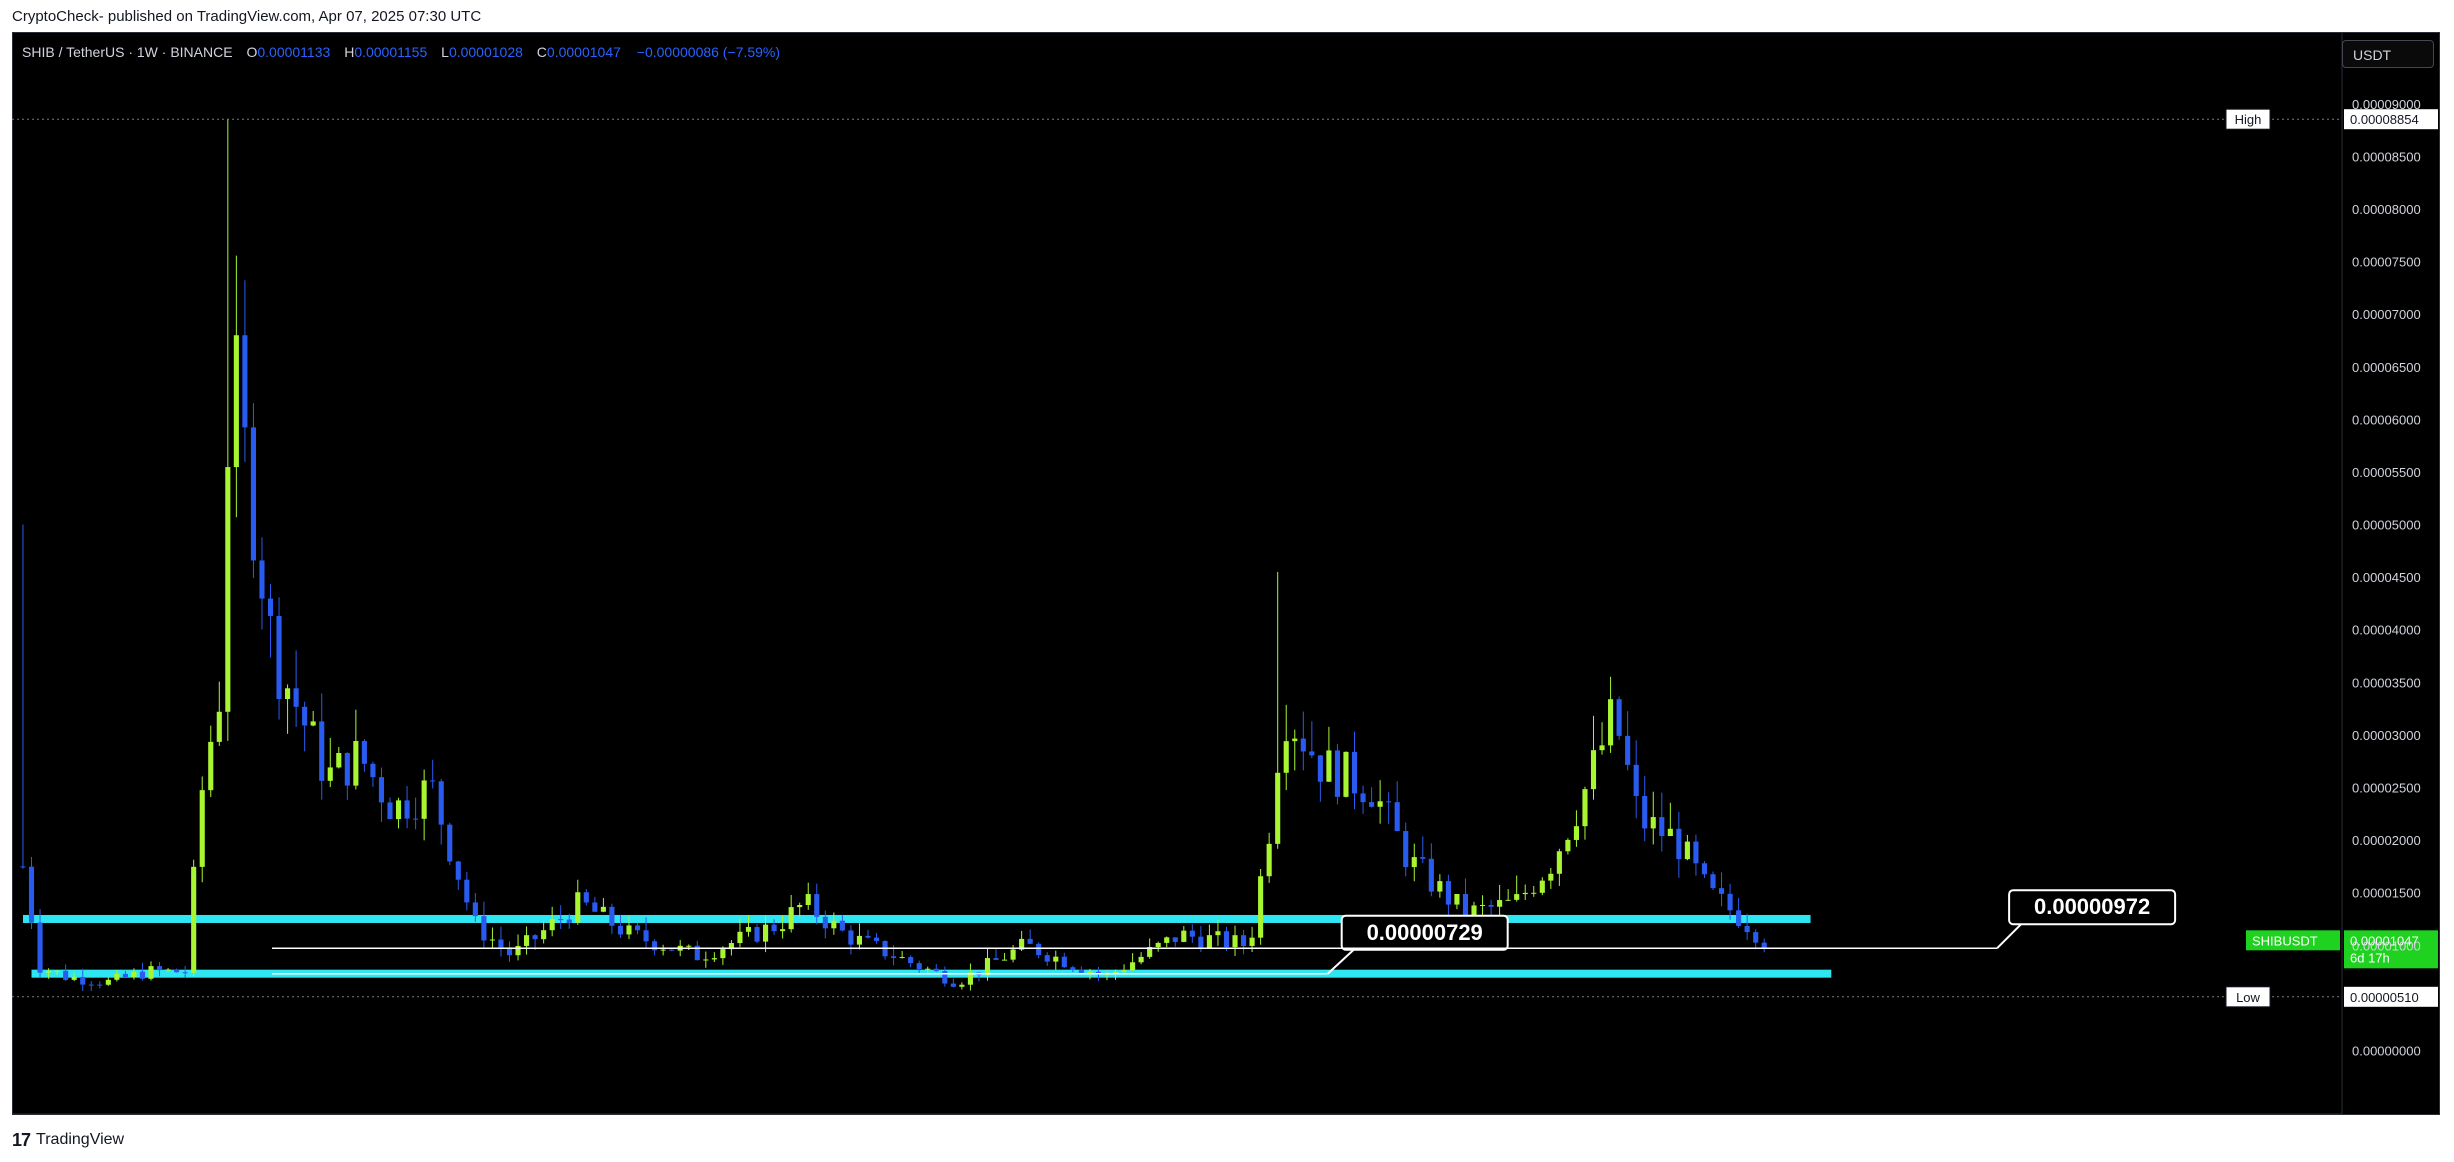  What do you see at coordinates (127, 52) in the screenshot?
I see `symbol-label: SHIB / TetherUS · 1W · BINANCE` at bounding box center [127, 52].